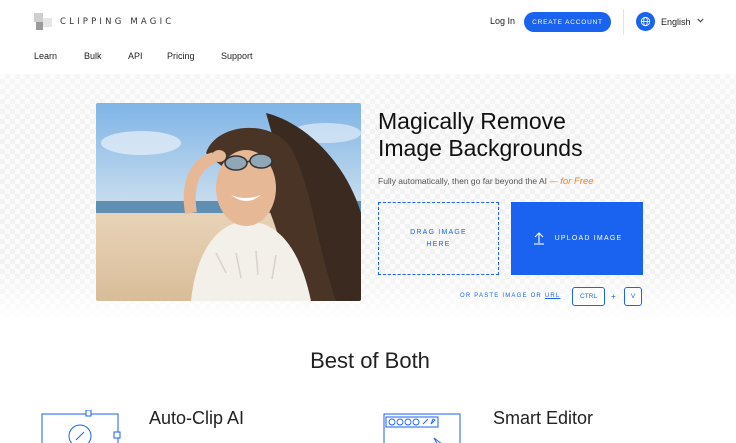  What do you see at coordinates (588, 238) in the screenshot?
I see `upload-label: UPLOAD IMAGE` at bounding box center [588, 238].